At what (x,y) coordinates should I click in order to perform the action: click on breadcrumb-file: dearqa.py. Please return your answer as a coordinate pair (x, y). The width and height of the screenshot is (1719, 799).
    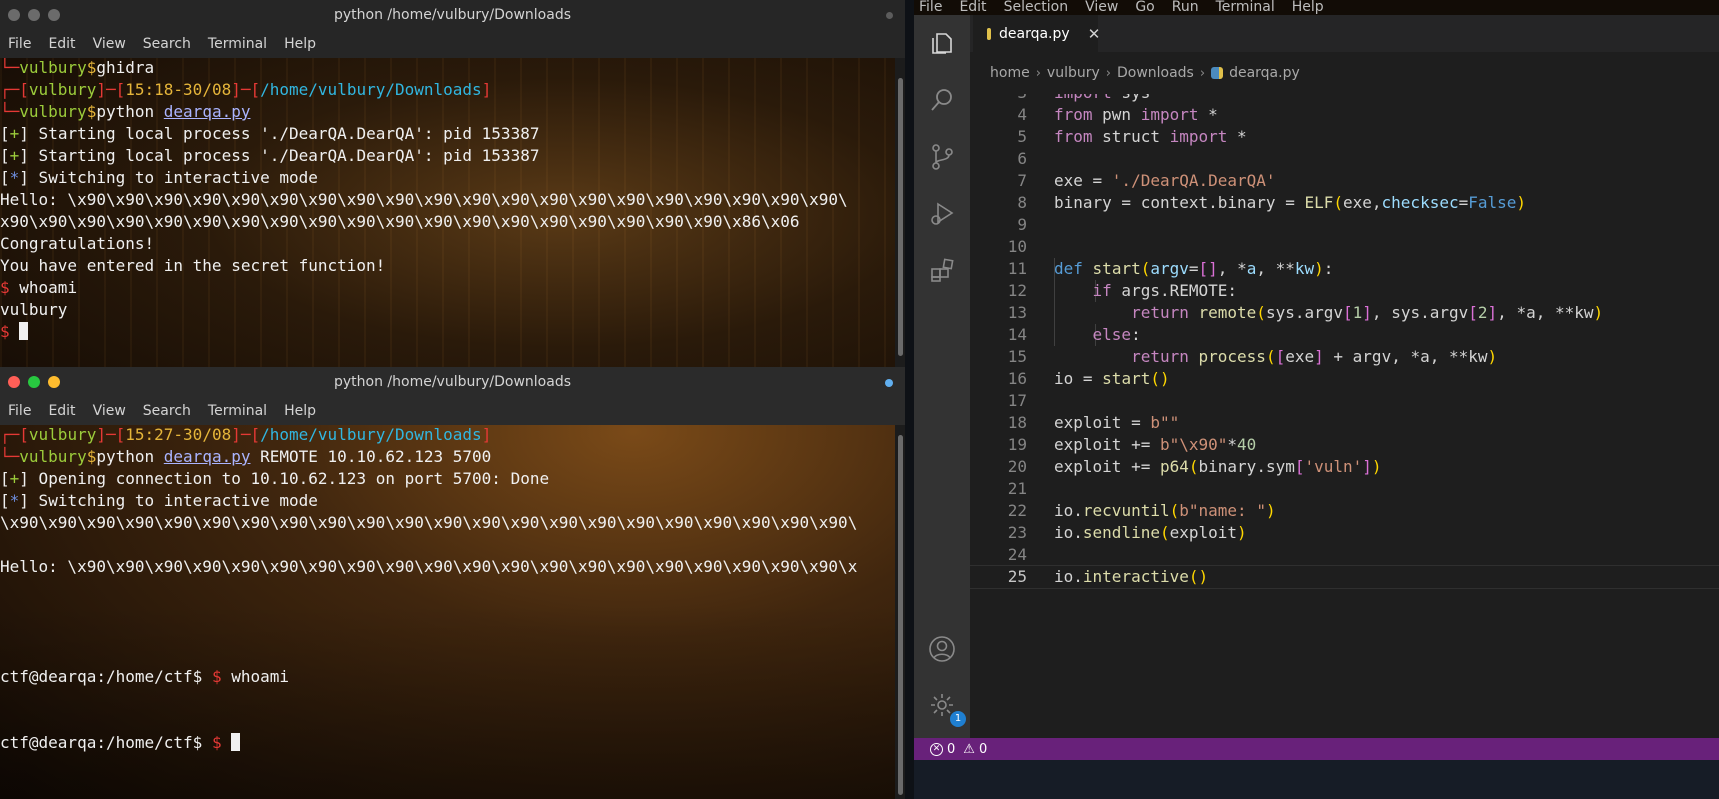
    Looking at the image, I should click on (1264, 73).